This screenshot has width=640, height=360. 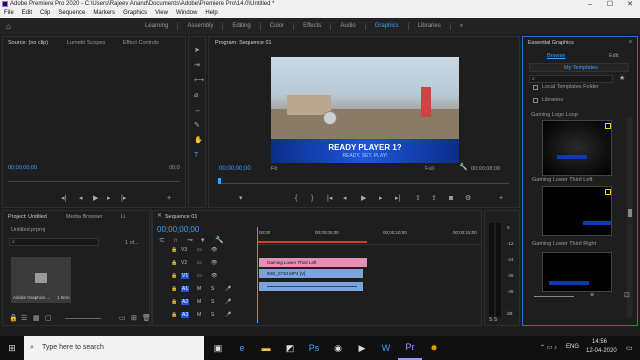 What do you see at coordinates (197, 65) in the screenshot?
I see `track-select-icon: ⇥` at bounding box center [197, 65].